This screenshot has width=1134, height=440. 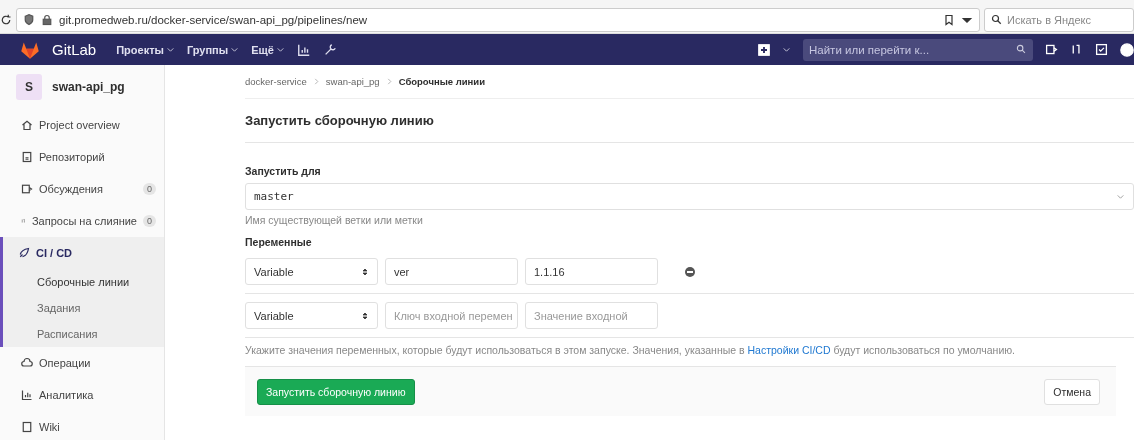 I want to click on page-title: Запустить сборочную линию, so click(x=689, y=121).